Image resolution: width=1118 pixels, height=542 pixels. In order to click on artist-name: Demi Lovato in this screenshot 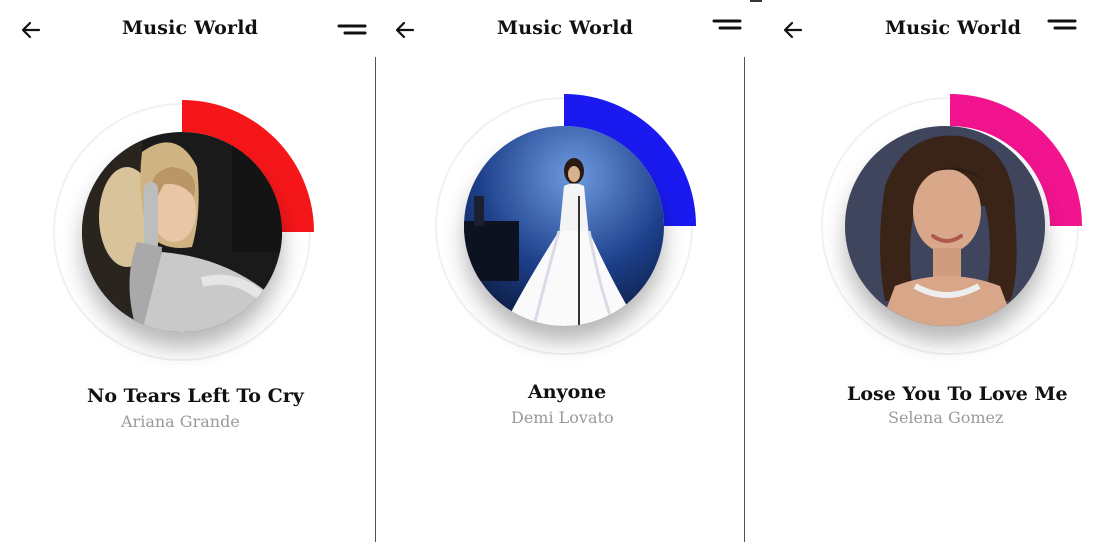, I will do `click(562, 417)`.